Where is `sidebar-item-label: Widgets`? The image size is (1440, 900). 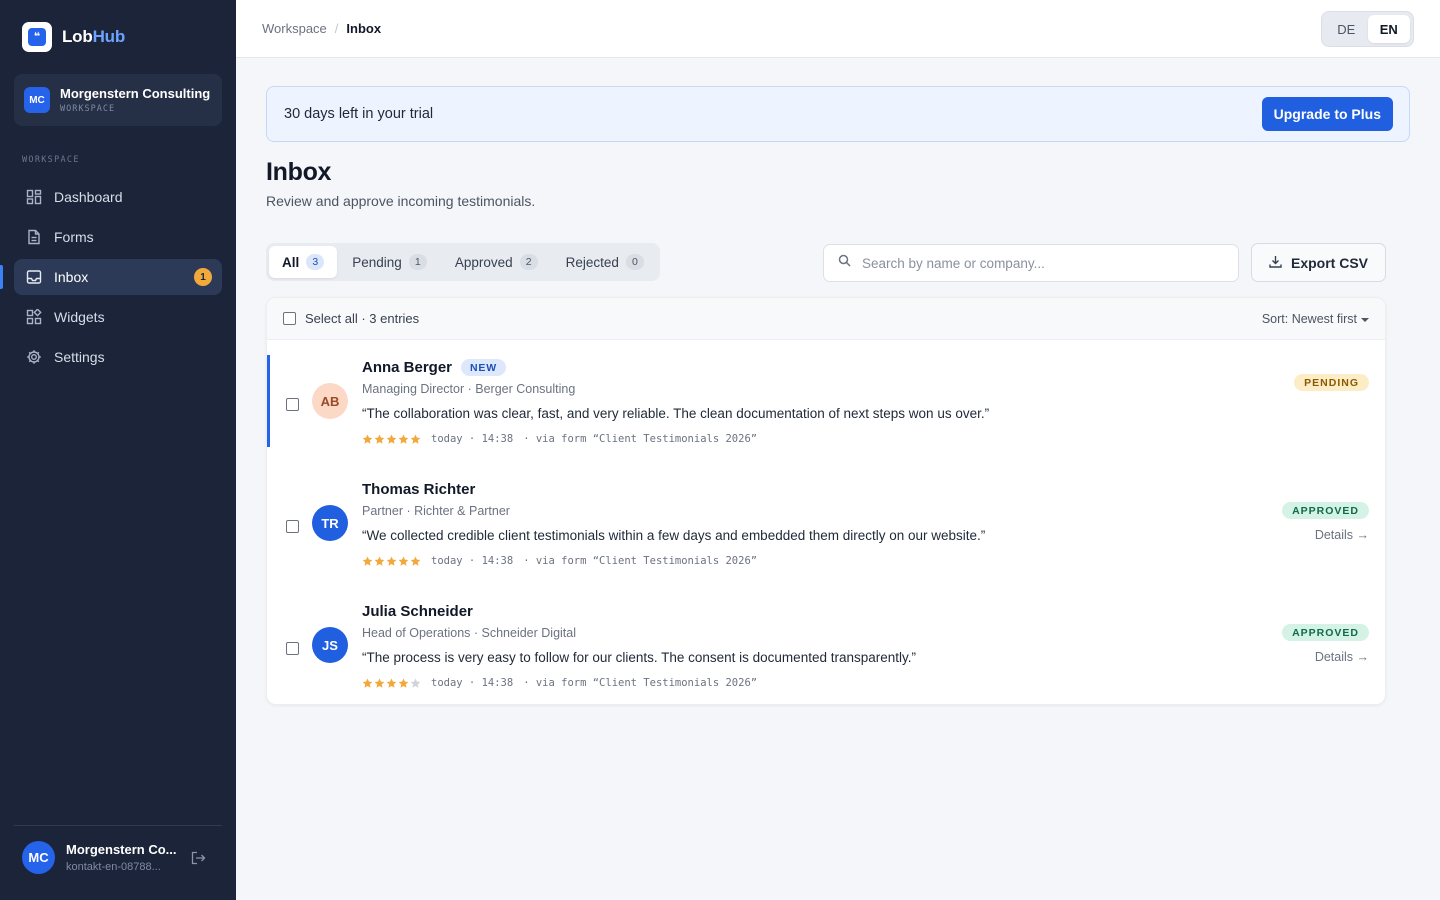
sidebar-item-label: Widgets is located at coordinates (79, 317).